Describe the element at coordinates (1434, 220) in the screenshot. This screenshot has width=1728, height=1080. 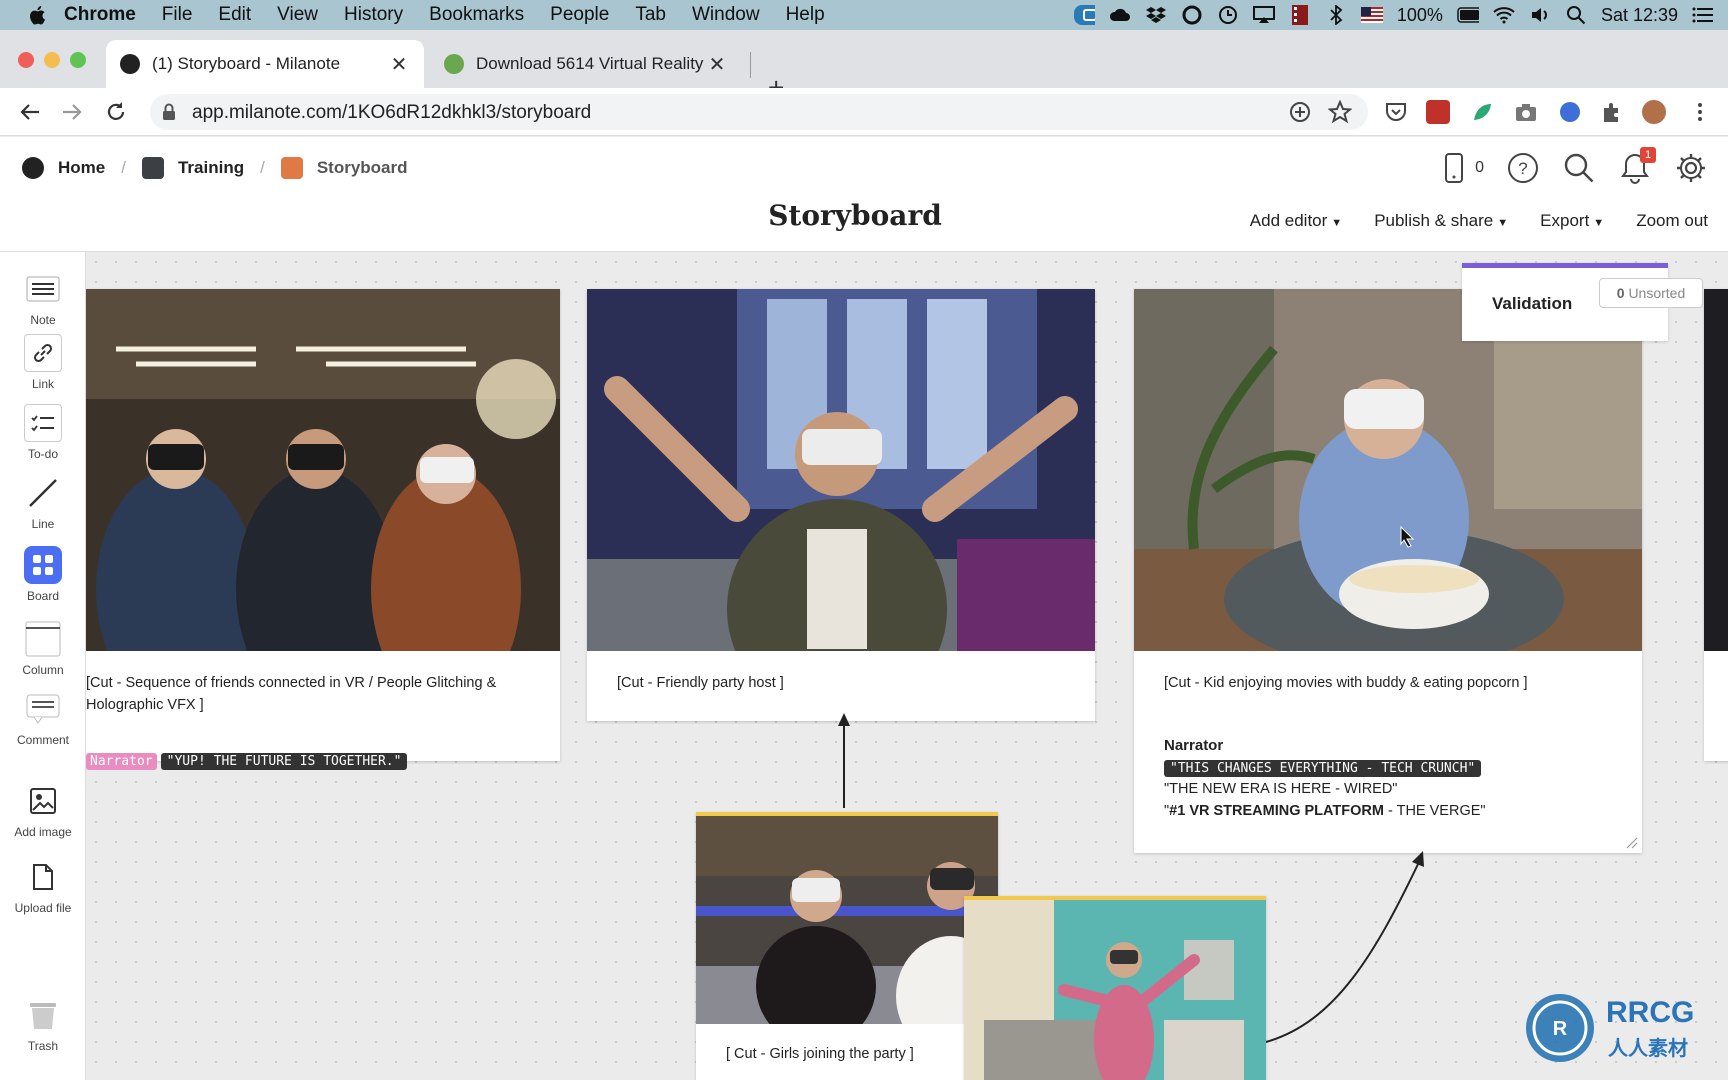
I see `publish-share-label: Publish & share` at that location.